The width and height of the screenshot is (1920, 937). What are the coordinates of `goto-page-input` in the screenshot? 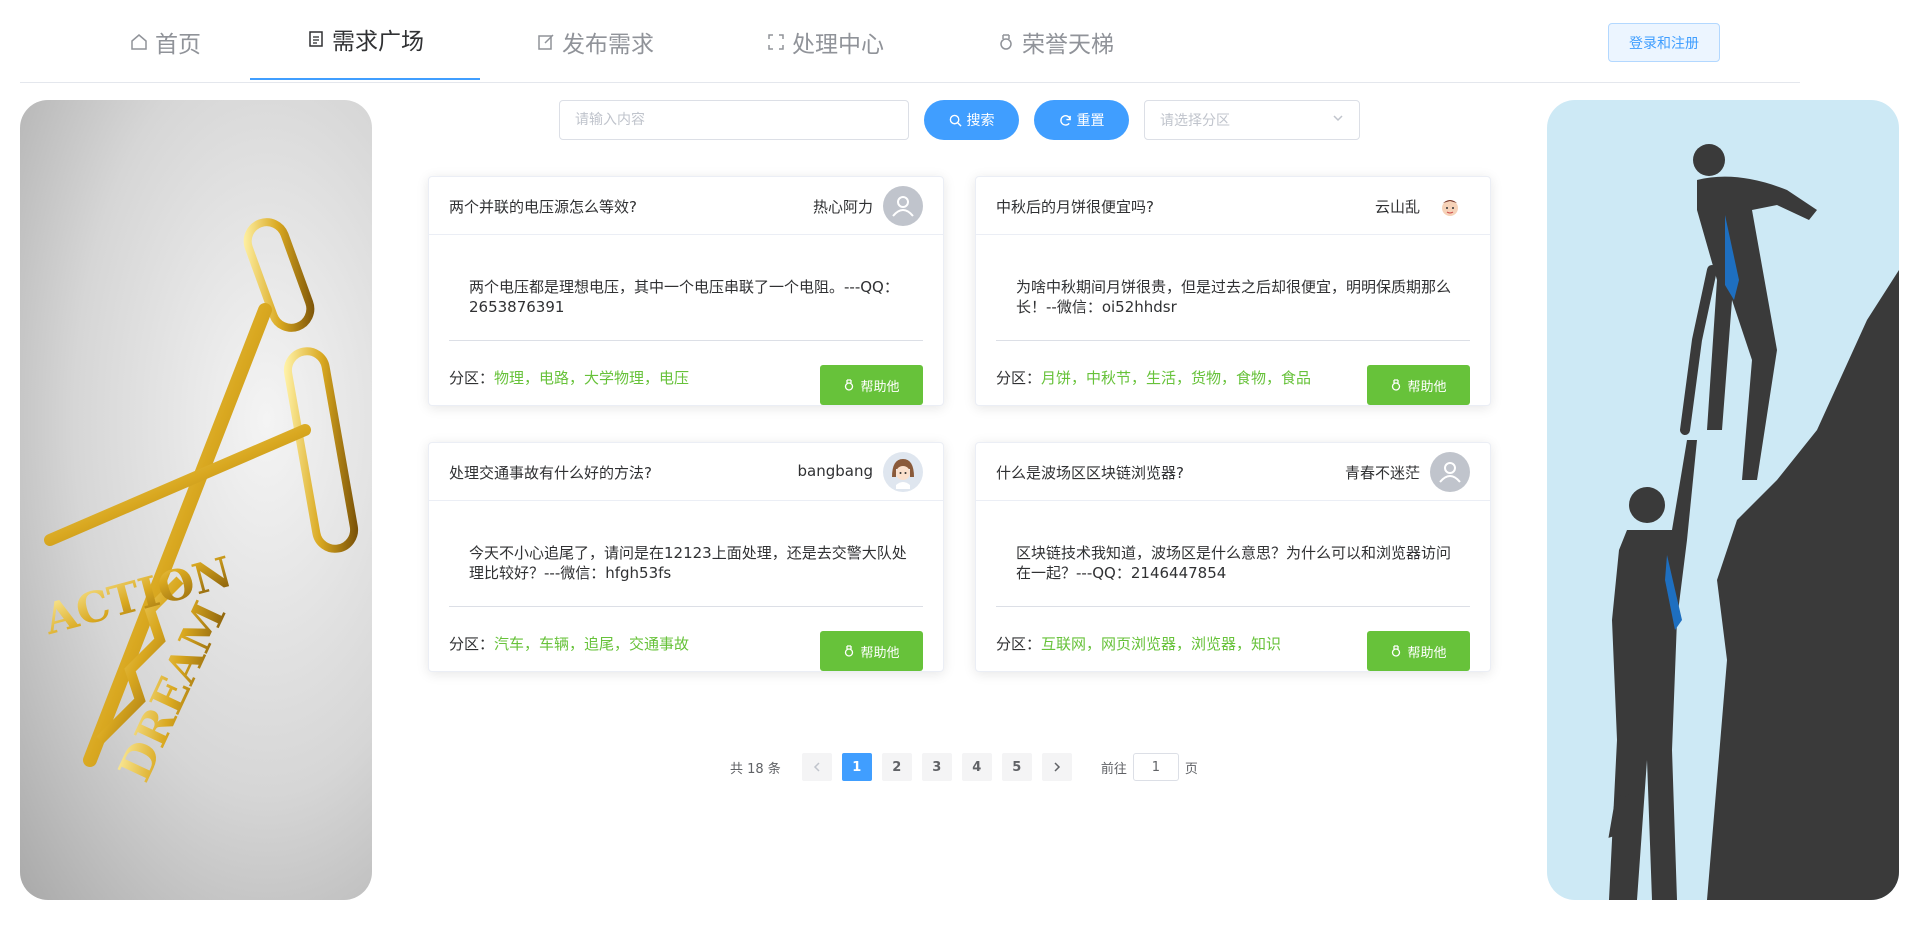 It's located at (1155, 767).